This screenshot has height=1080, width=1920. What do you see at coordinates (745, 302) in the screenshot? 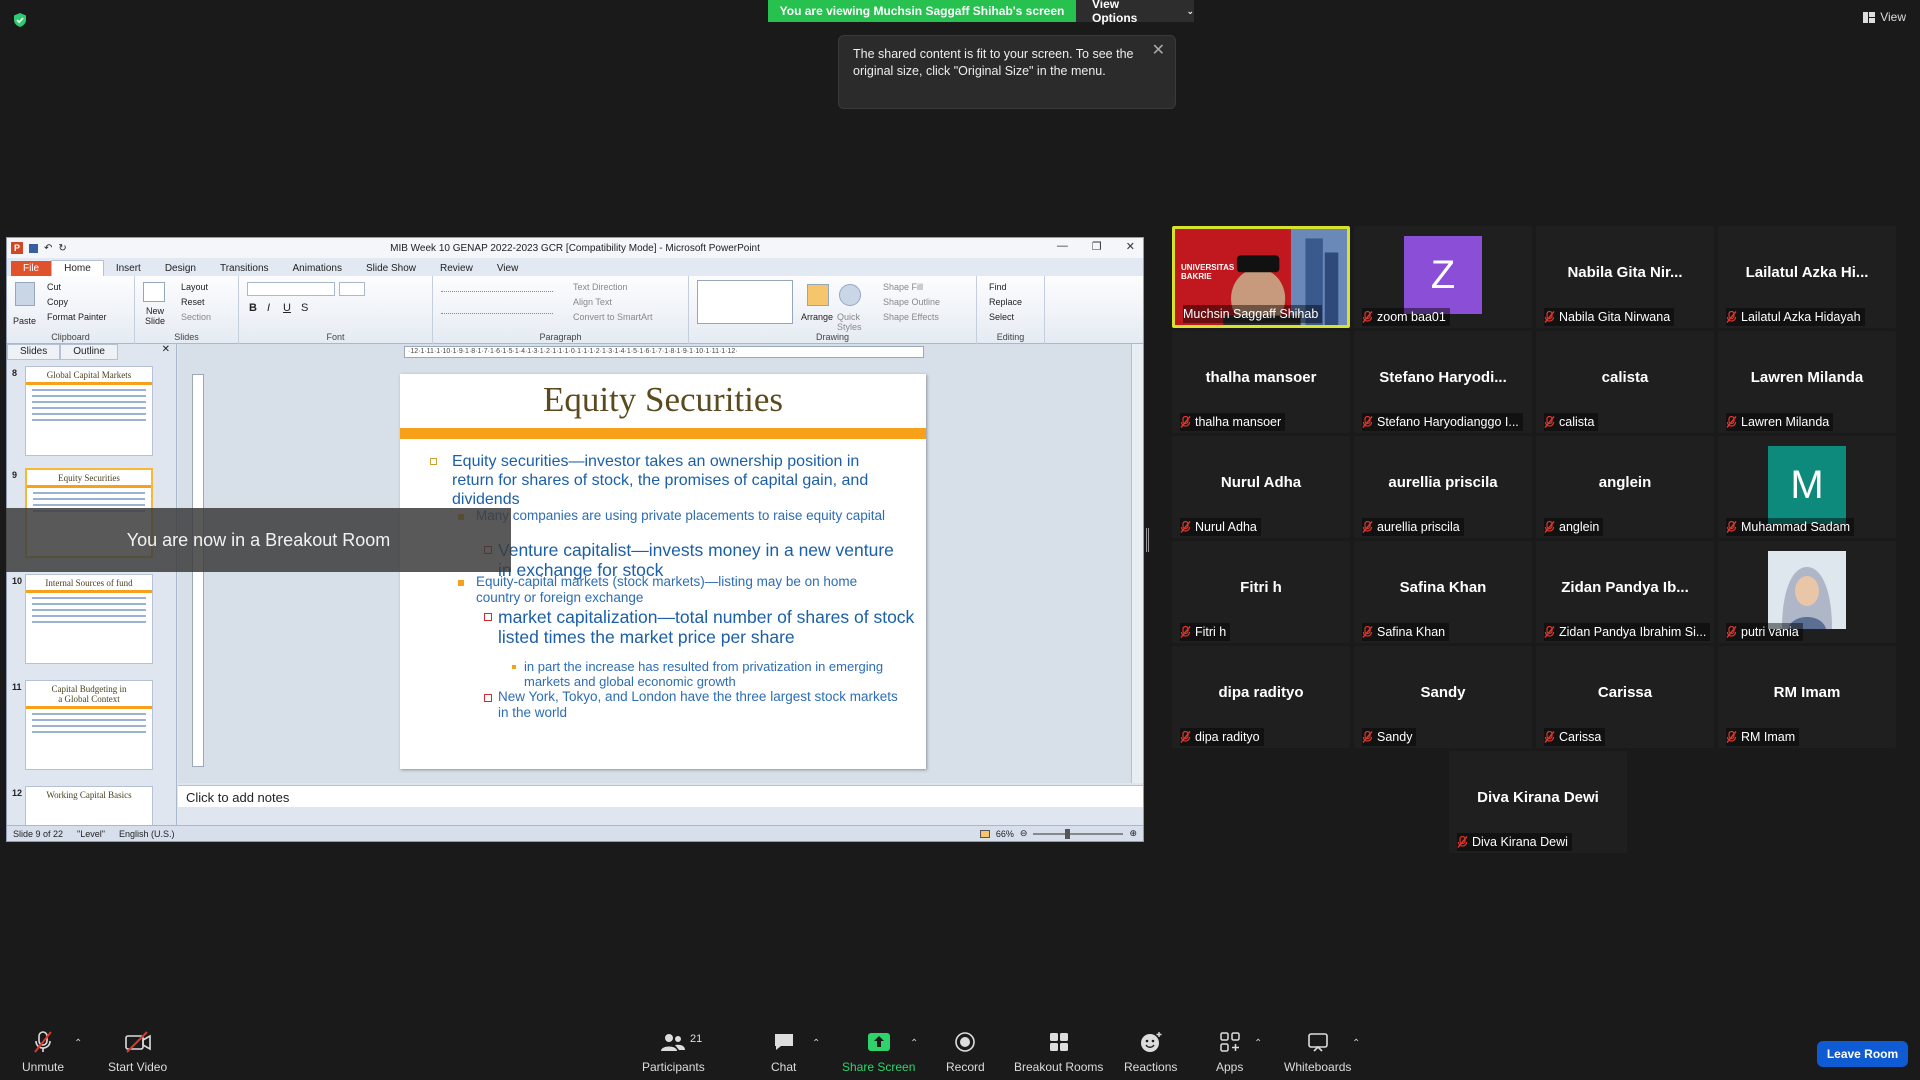
I see `shapes-gallery` at bounding box center [745, 302].